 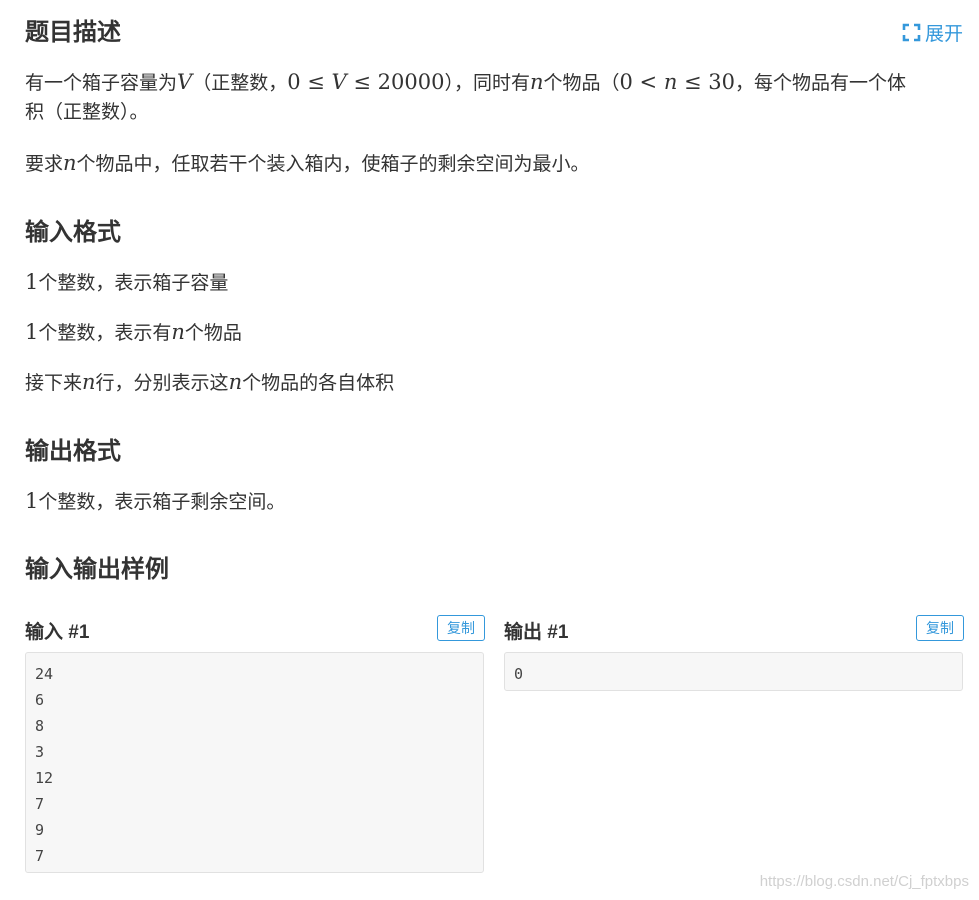 I want to click on input-format-line-3: 接下来n行，分别表示这n个物品的各自体积, so click(x=210, y=382).